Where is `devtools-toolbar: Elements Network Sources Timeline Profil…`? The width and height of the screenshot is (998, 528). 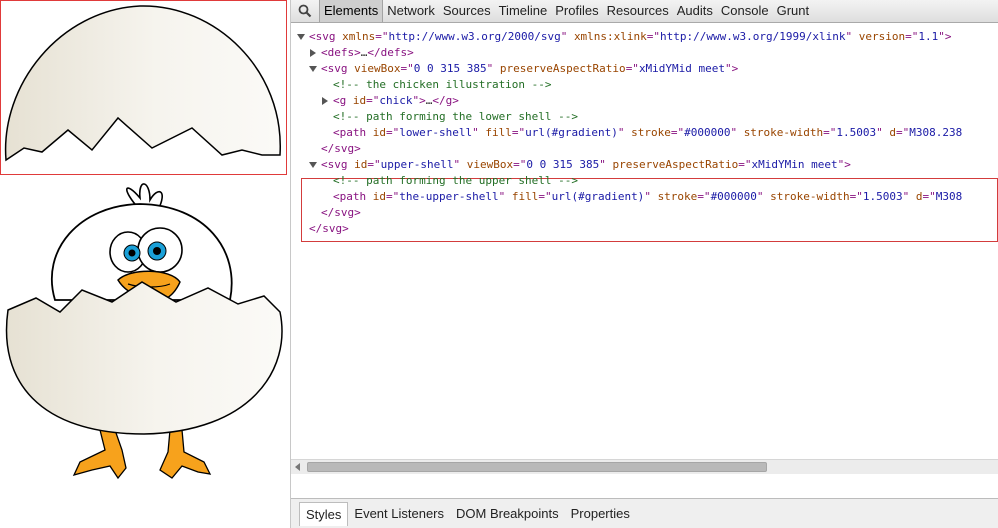 devtools-toolbar: Elements Network Sources Timeline Profil… is located at coordinates (644, 11).